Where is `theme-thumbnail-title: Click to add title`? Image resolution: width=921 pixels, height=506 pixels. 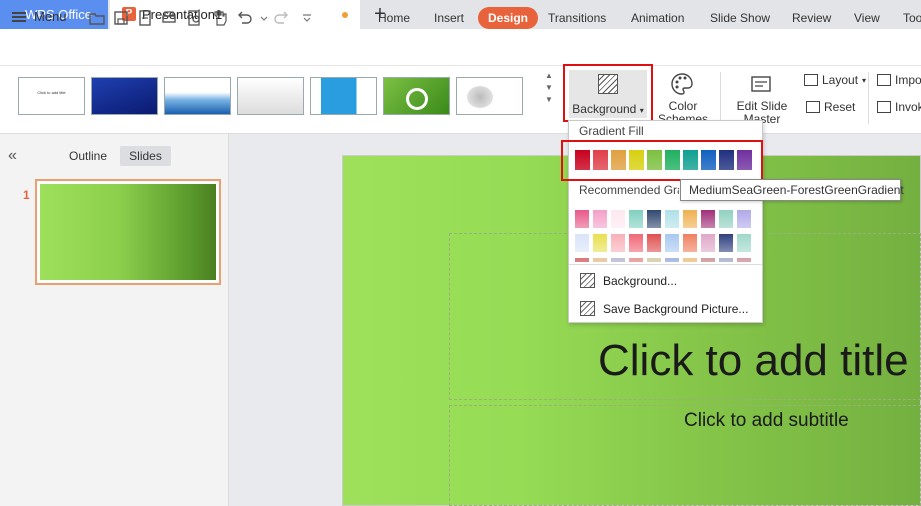
theme-thumbnail-title: Click to add title is located at coordinates (51, 92).